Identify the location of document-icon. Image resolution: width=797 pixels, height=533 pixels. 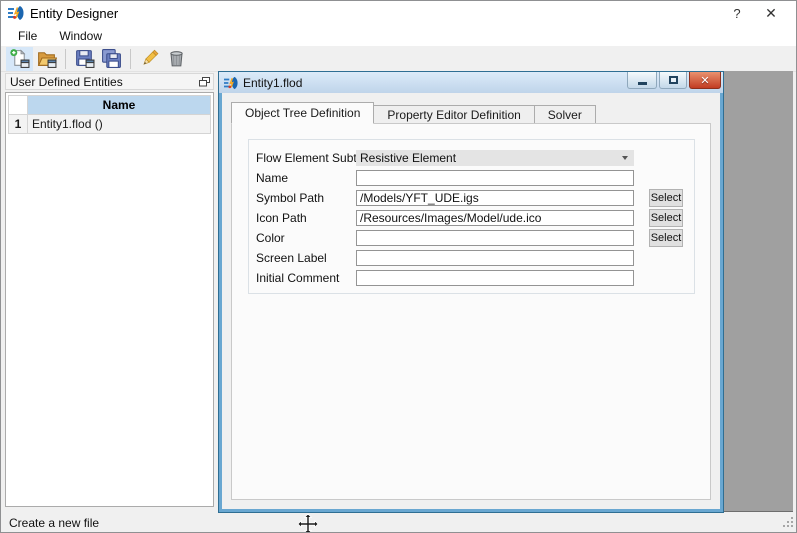
(231, 83).